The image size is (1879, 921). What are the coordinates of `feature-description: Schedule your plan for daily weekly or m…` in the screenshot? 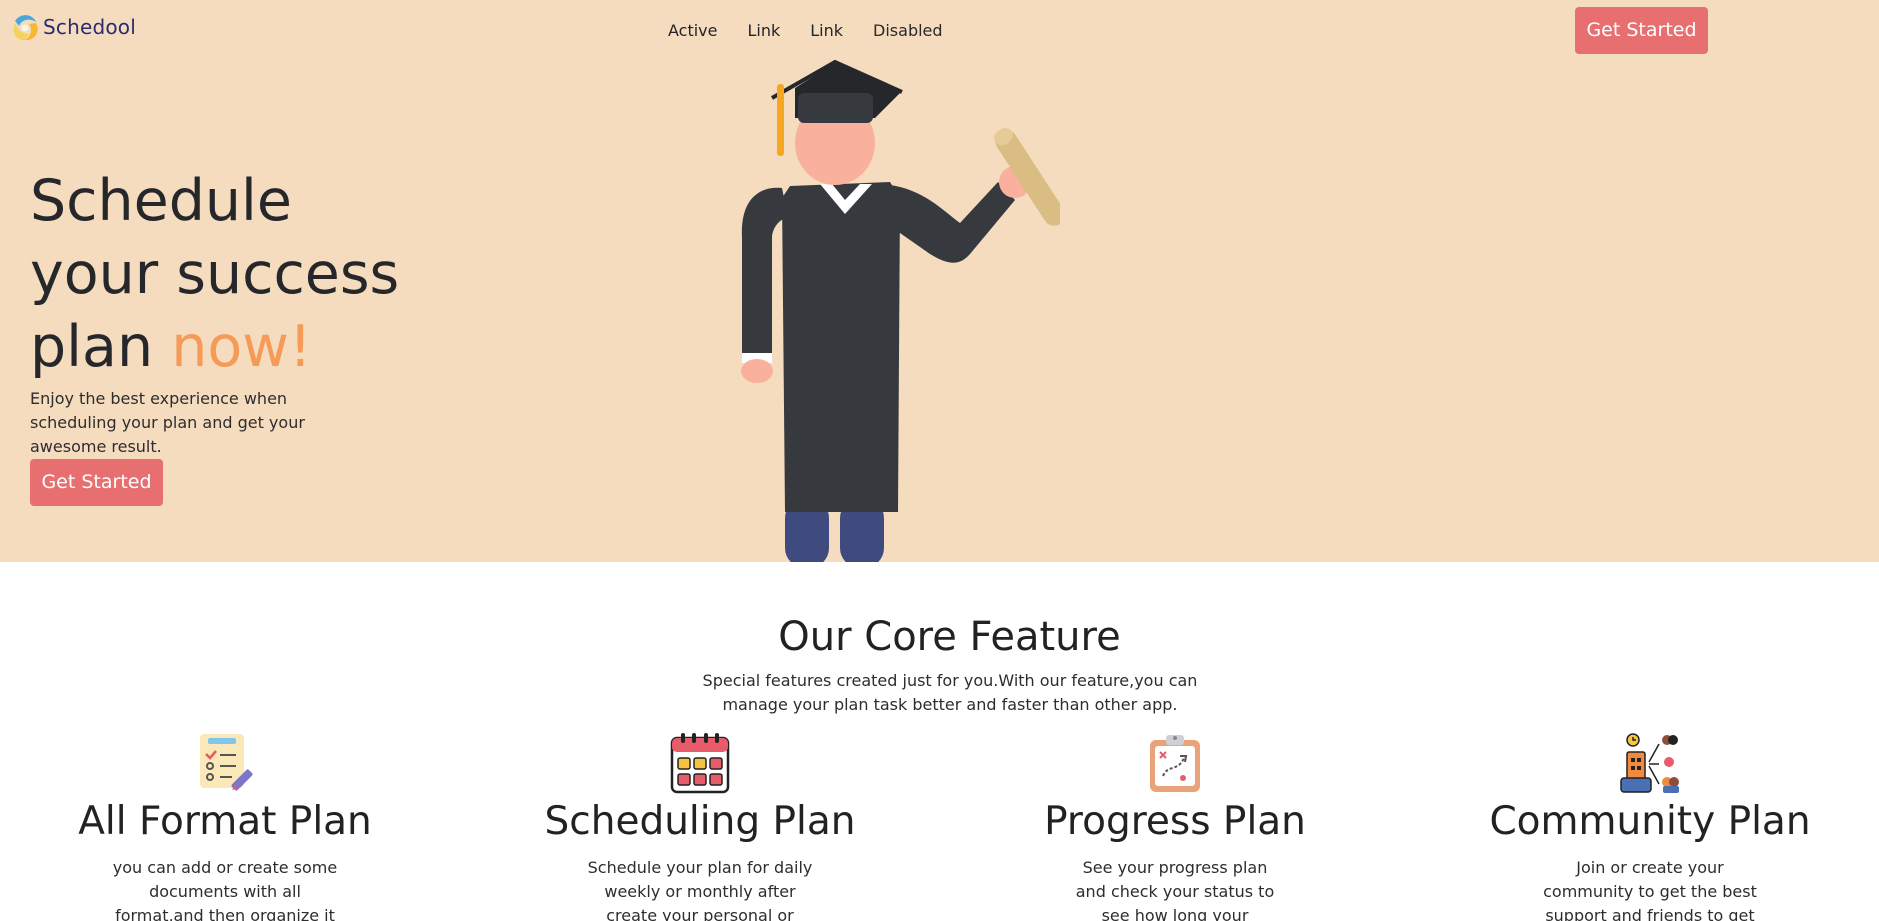 It's located at (700, 889).